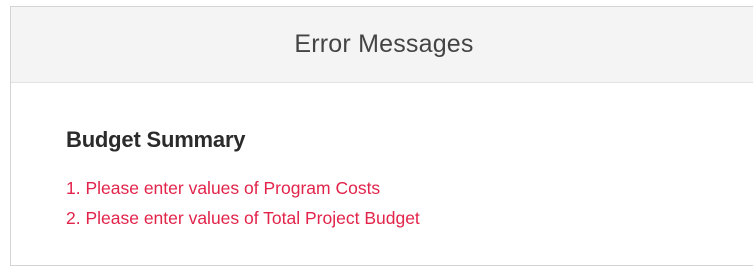  I want to click on section-title: Budget Summary, so click(156, 139).